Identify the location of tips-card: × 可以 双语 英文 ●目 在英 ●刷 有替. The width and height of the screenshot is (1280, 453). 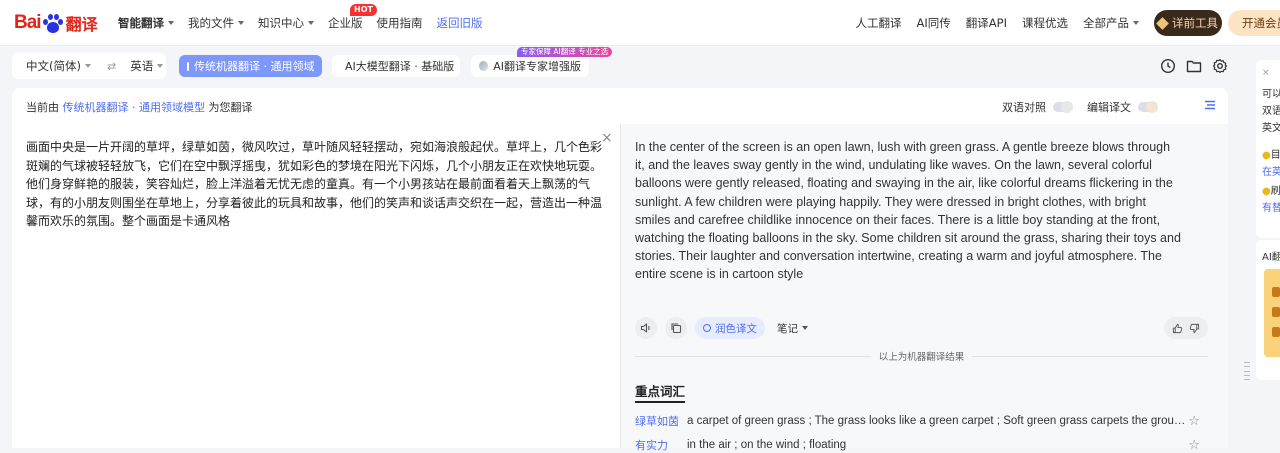
(1268, 149).